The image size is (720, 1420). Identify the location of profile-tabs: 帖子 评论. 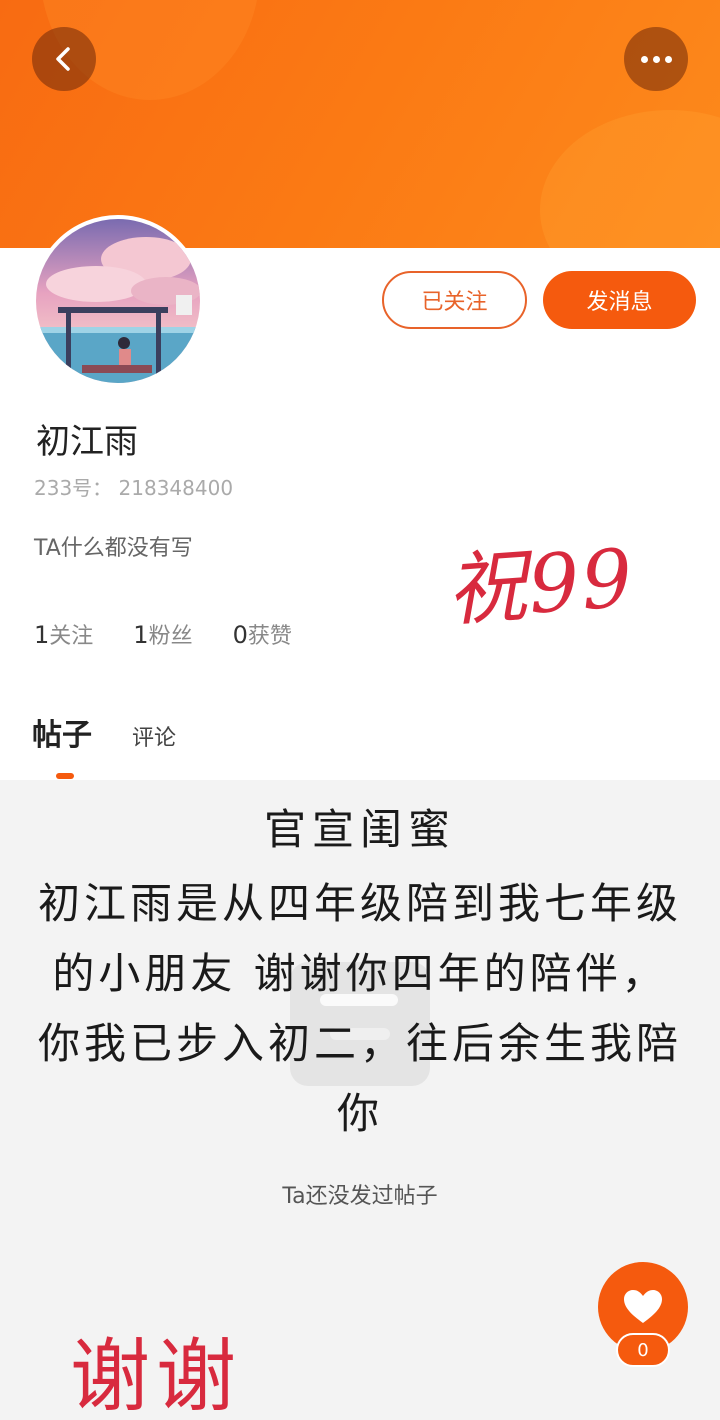
(104, 732).